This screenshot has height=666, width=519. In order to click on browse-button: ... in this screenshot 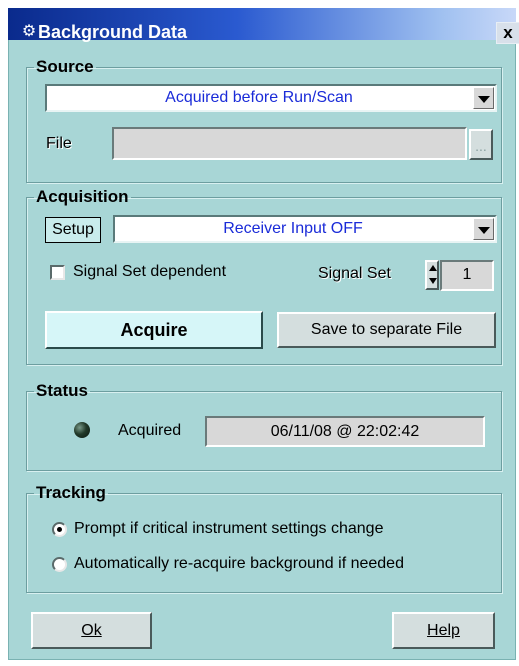, I will do `click(481, 144)`.